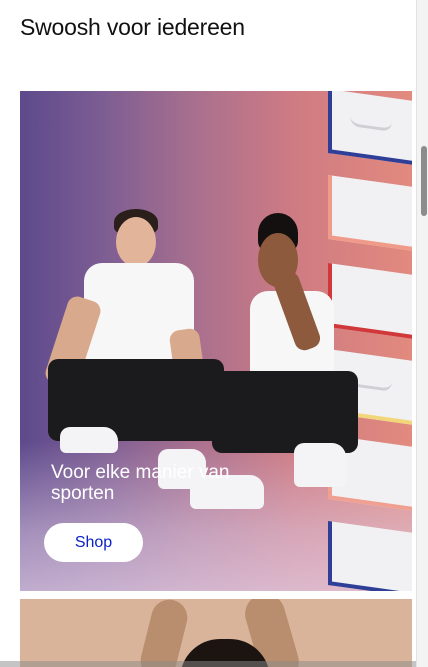 The width and height of the screenshot is (428, 667). Describe the element at coordinates (208, 664) in the screenshot. I see `horizontal-scrollbar` at that location.